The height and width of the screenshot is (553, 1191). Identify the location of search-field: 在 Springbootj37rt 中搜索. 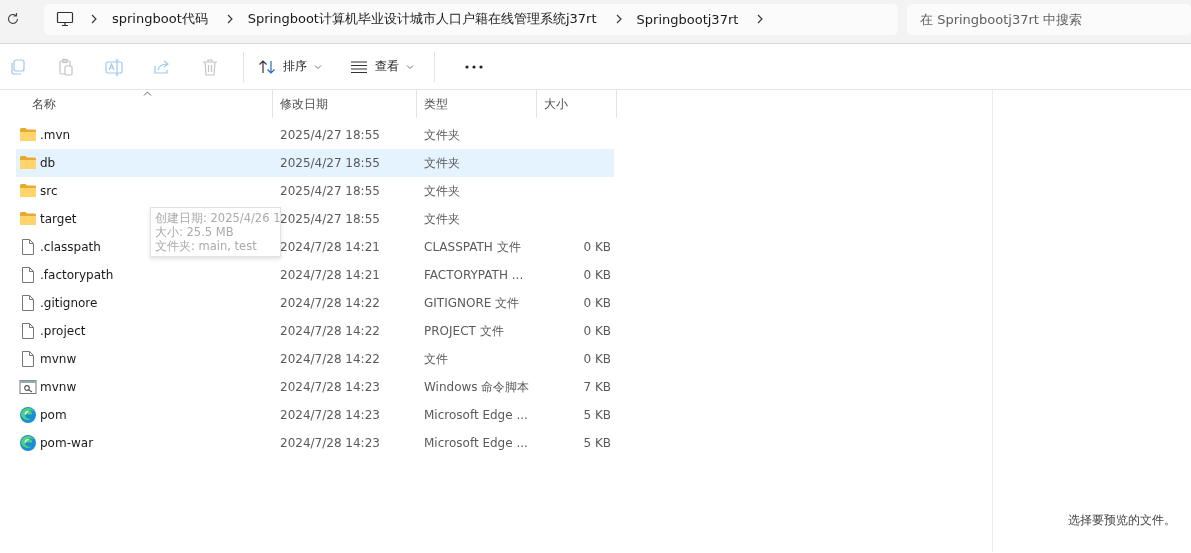
(1049, 19).